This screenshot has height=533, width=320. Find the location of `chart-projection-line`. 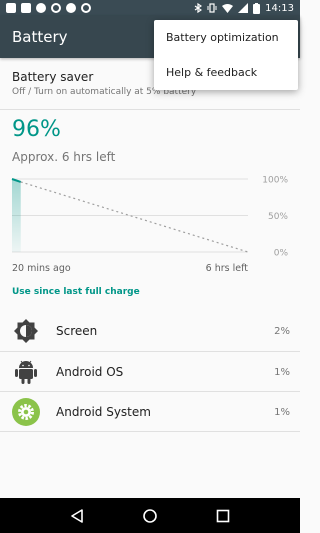

chart-projection-line is located at coordinates (134, 217).